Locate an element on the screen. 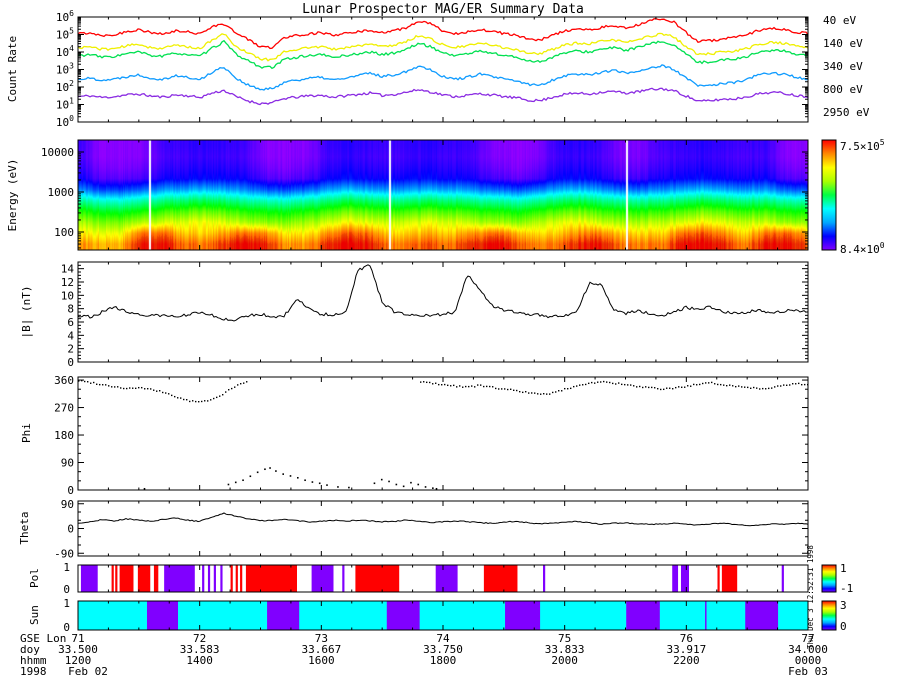 This screenshot has width=900, height=700. legend-140ev: 140 eV is located at coordinates (843, 43).